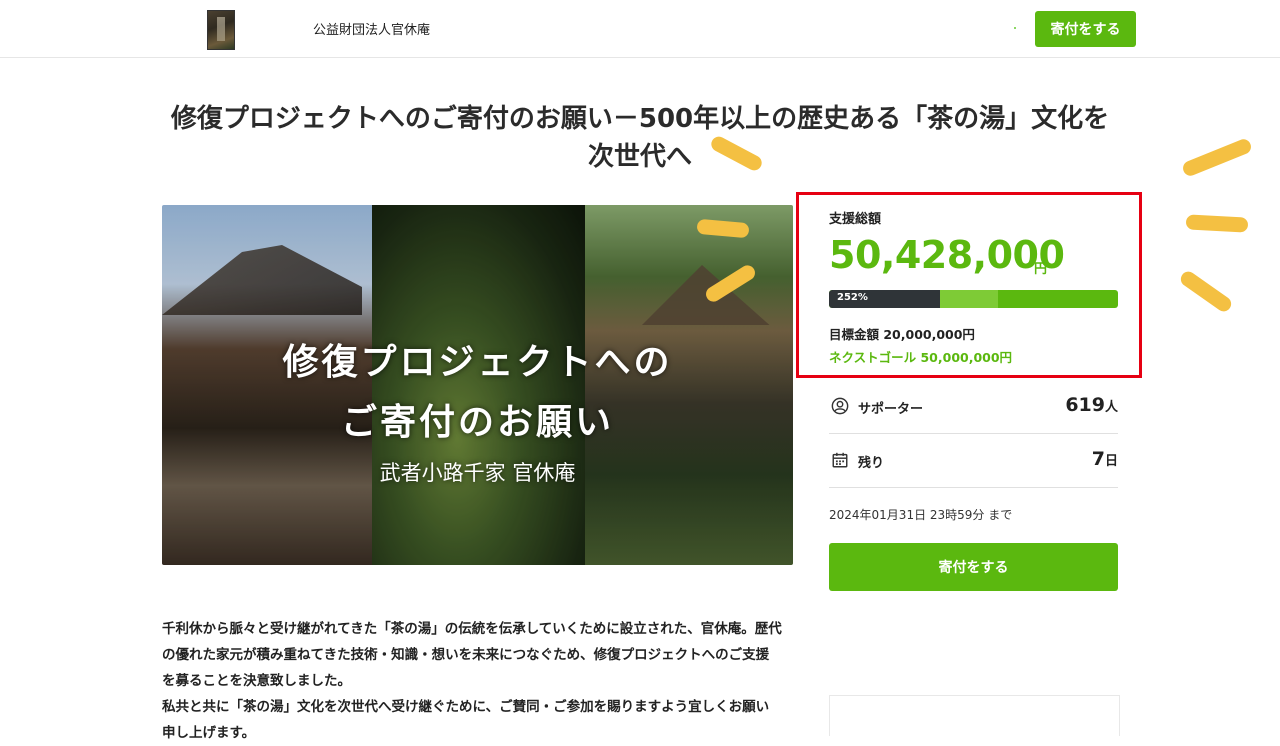 The width and height of the screenshot is (1280, 746). I want to click on supporters-label: サポーター, so click(891, 409).